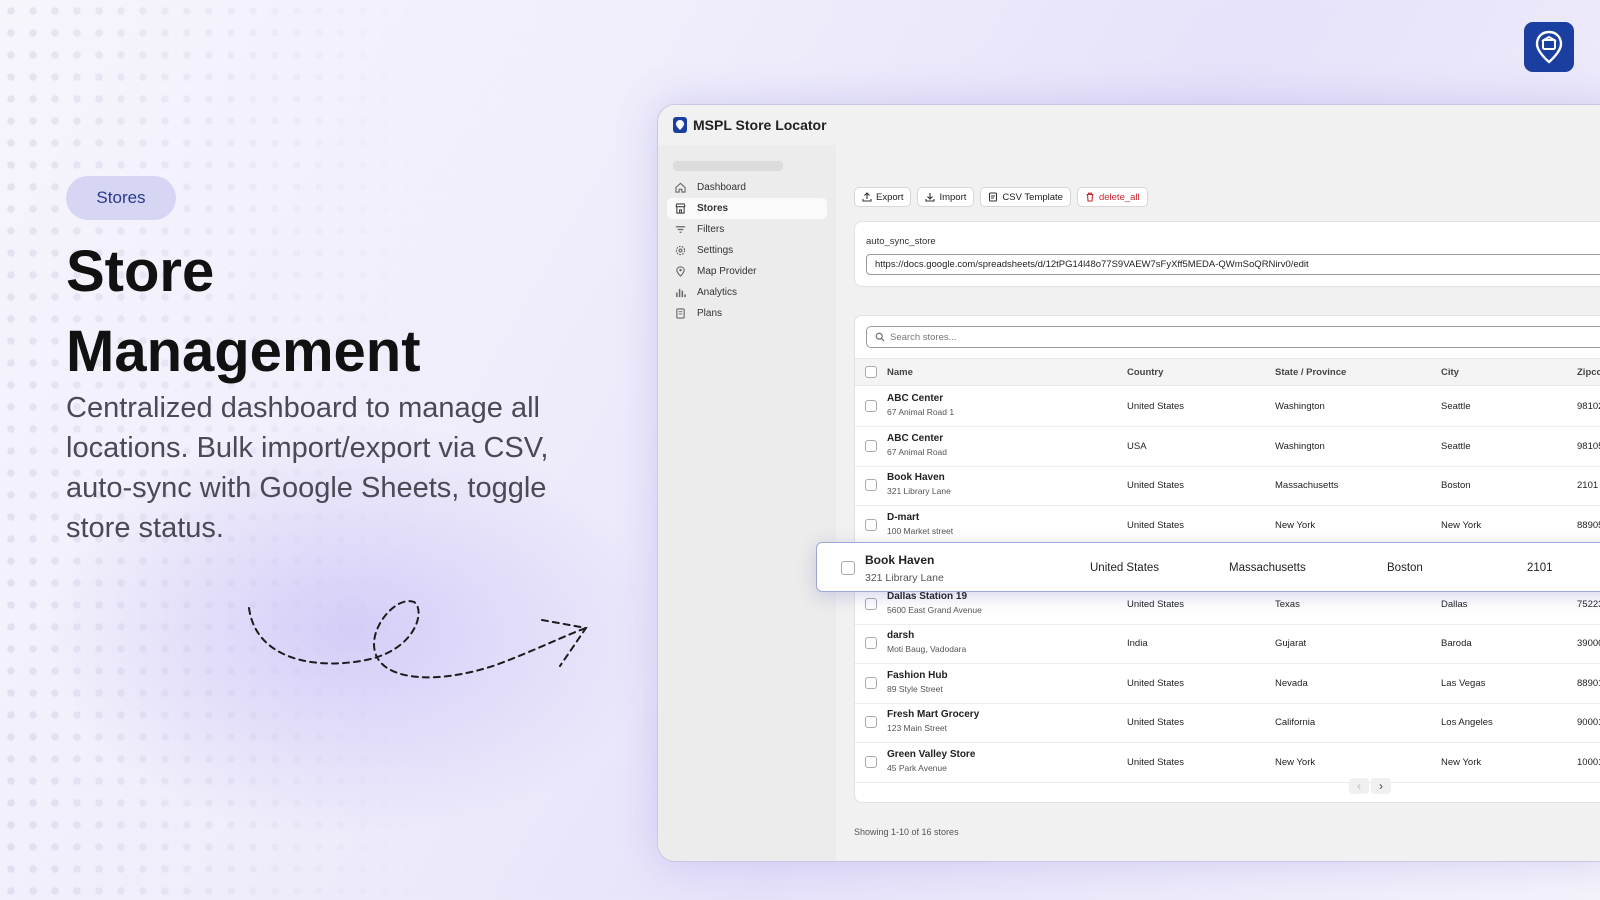 The height and width of the screenshot is (900, 1600). What do you see at coordinates (747, 250) in the screenshot?
I see `sidebar-item-settings: Settings` at bounding box center [747, 250].